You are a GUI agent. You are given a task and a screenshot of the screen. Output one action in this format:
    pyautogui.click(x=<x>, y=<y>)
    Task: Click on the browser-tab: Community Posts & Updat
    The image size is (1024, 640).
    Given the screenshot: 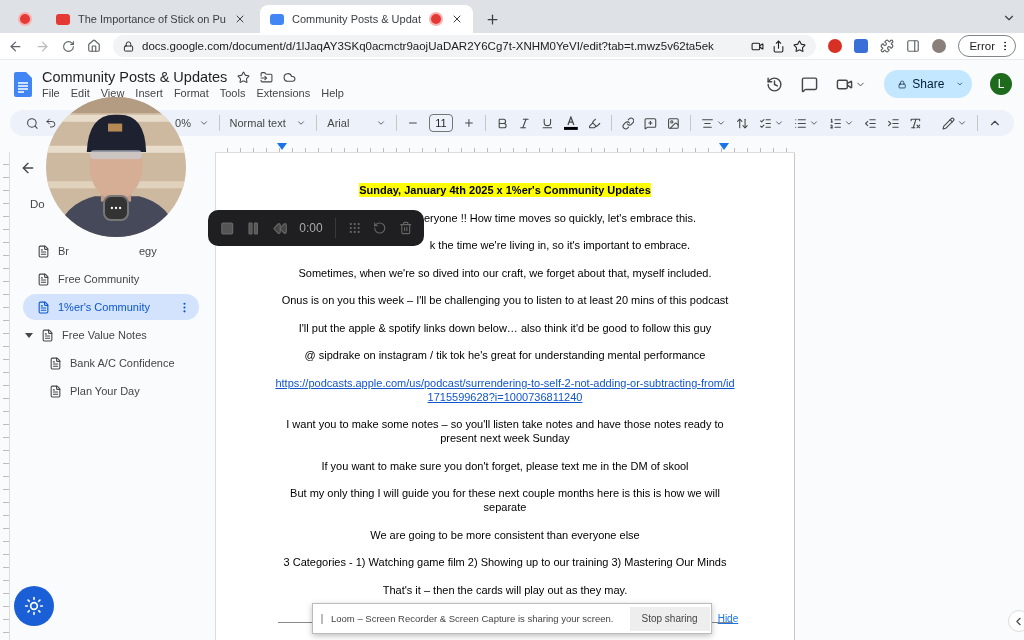 What is the action you would take?
    pyautogui.click(x=366, y=19)
    